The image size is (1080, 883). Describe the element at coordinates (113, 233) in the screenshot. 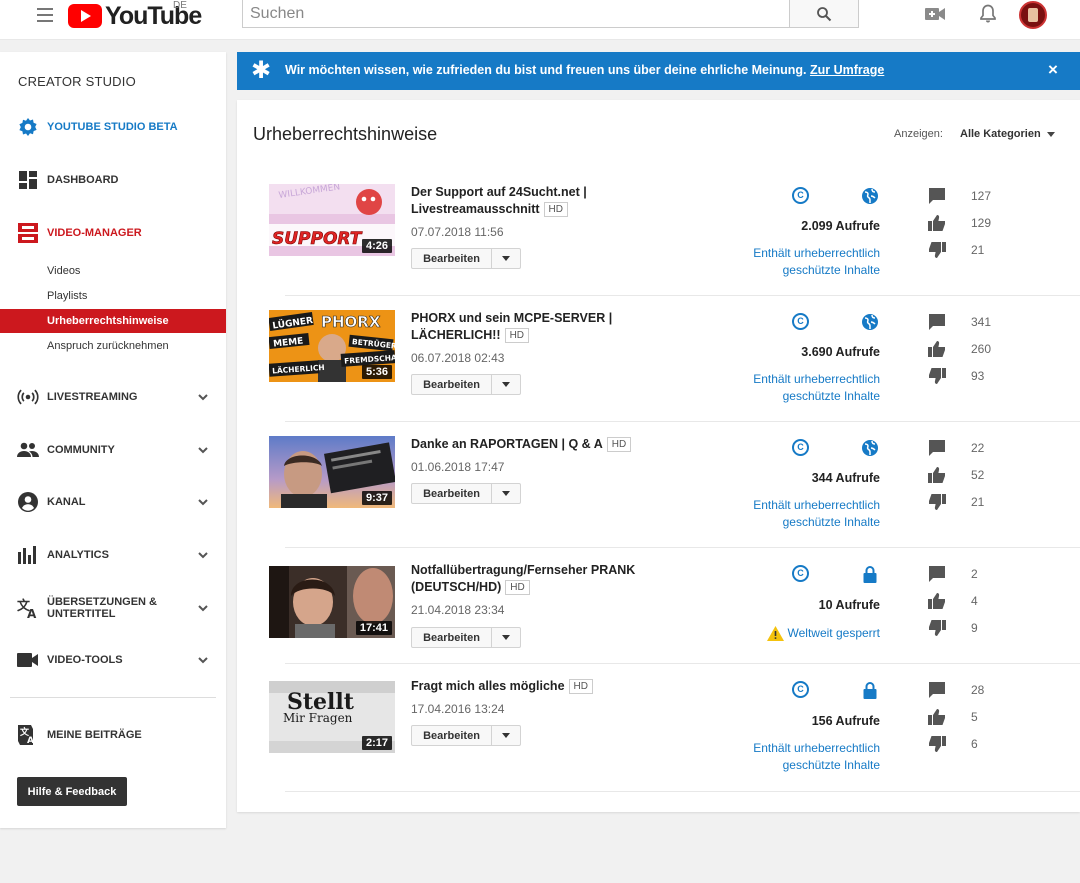

I see `sidebar-item-video-manager: VIDEO-MANAGER` at that location.